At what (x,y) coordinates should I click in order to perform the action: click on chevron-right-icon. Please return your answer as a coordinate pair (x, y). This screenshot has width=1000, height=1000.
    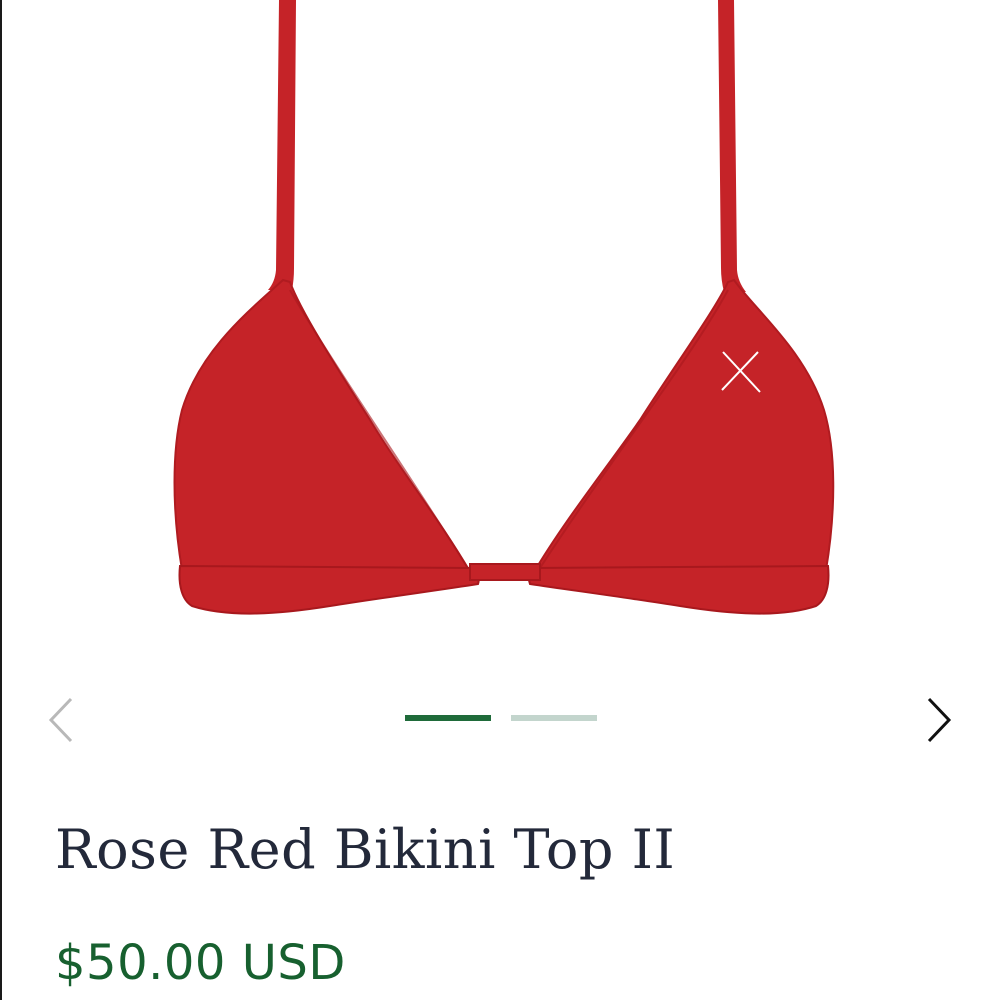
    Looking at the image, I should click on (939, 720).